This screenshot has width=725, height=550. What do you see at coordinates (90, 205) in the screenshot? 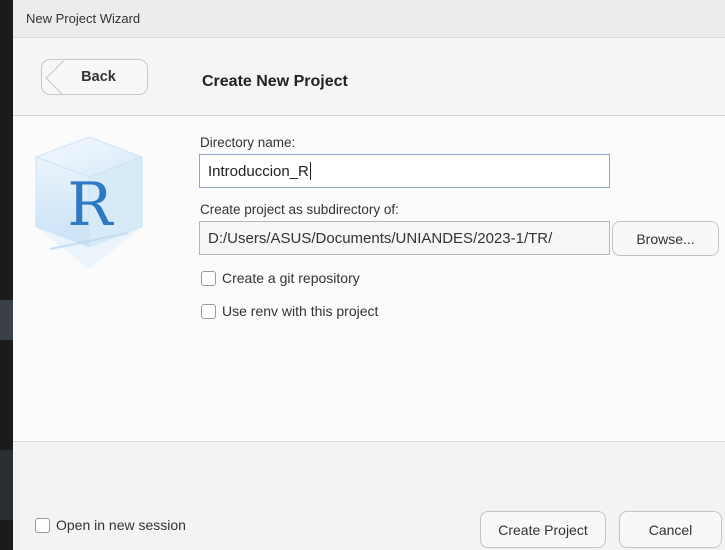
I see `r-logo-letter: R` at bounding box center [90, 205].